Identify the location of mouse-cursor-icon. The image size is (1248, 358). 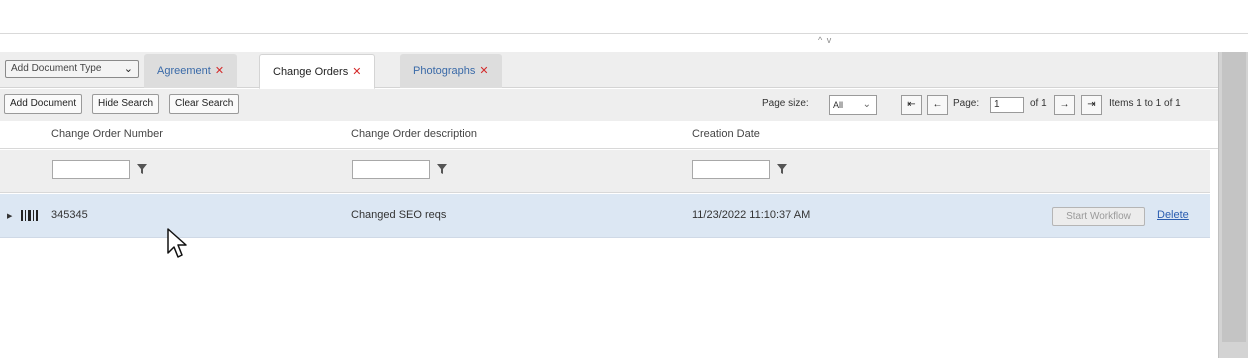
(177, 243).